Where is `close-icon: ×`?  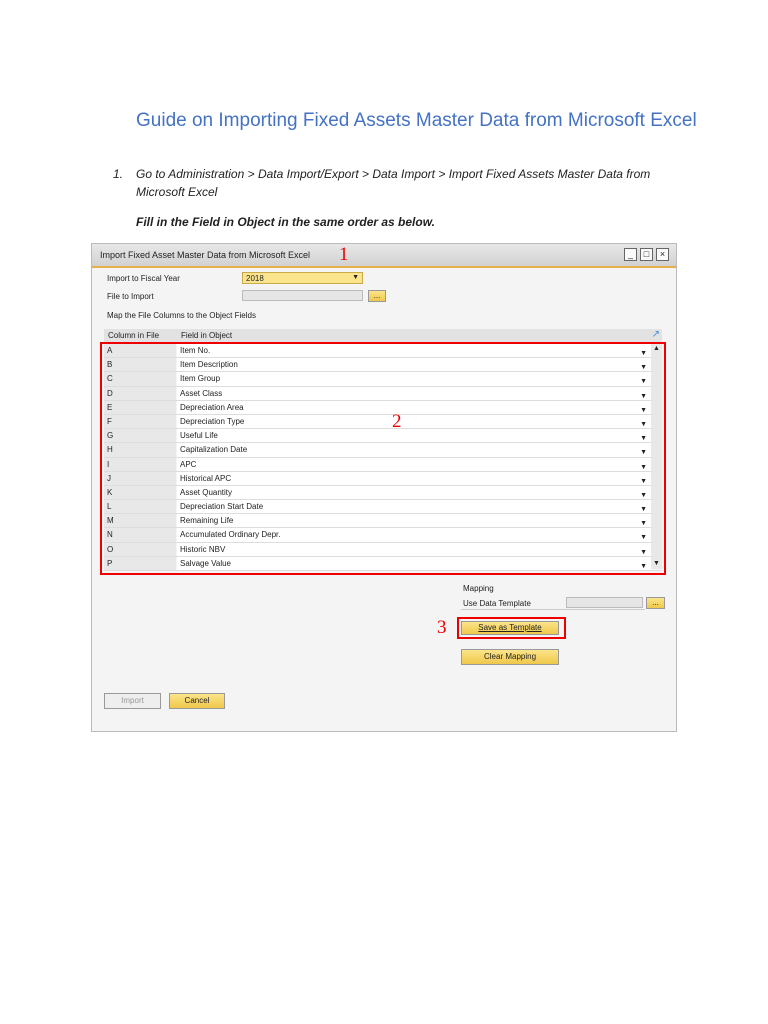 close-icon: × is located at coordinates (662, 254).